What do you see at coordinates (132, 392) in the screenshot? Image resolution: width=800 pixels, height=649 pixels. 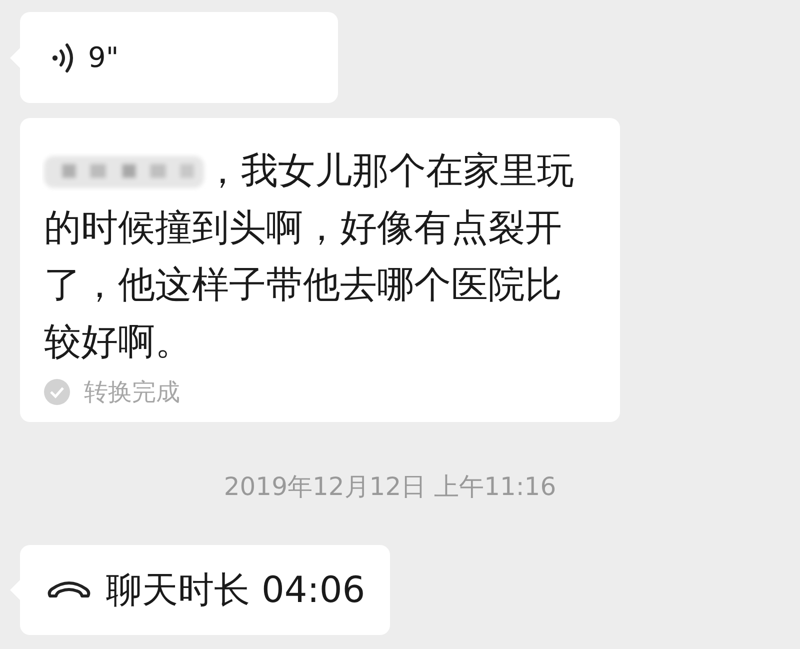 I see `conversion-status: 转换完成` at bounding box center [132, 392].